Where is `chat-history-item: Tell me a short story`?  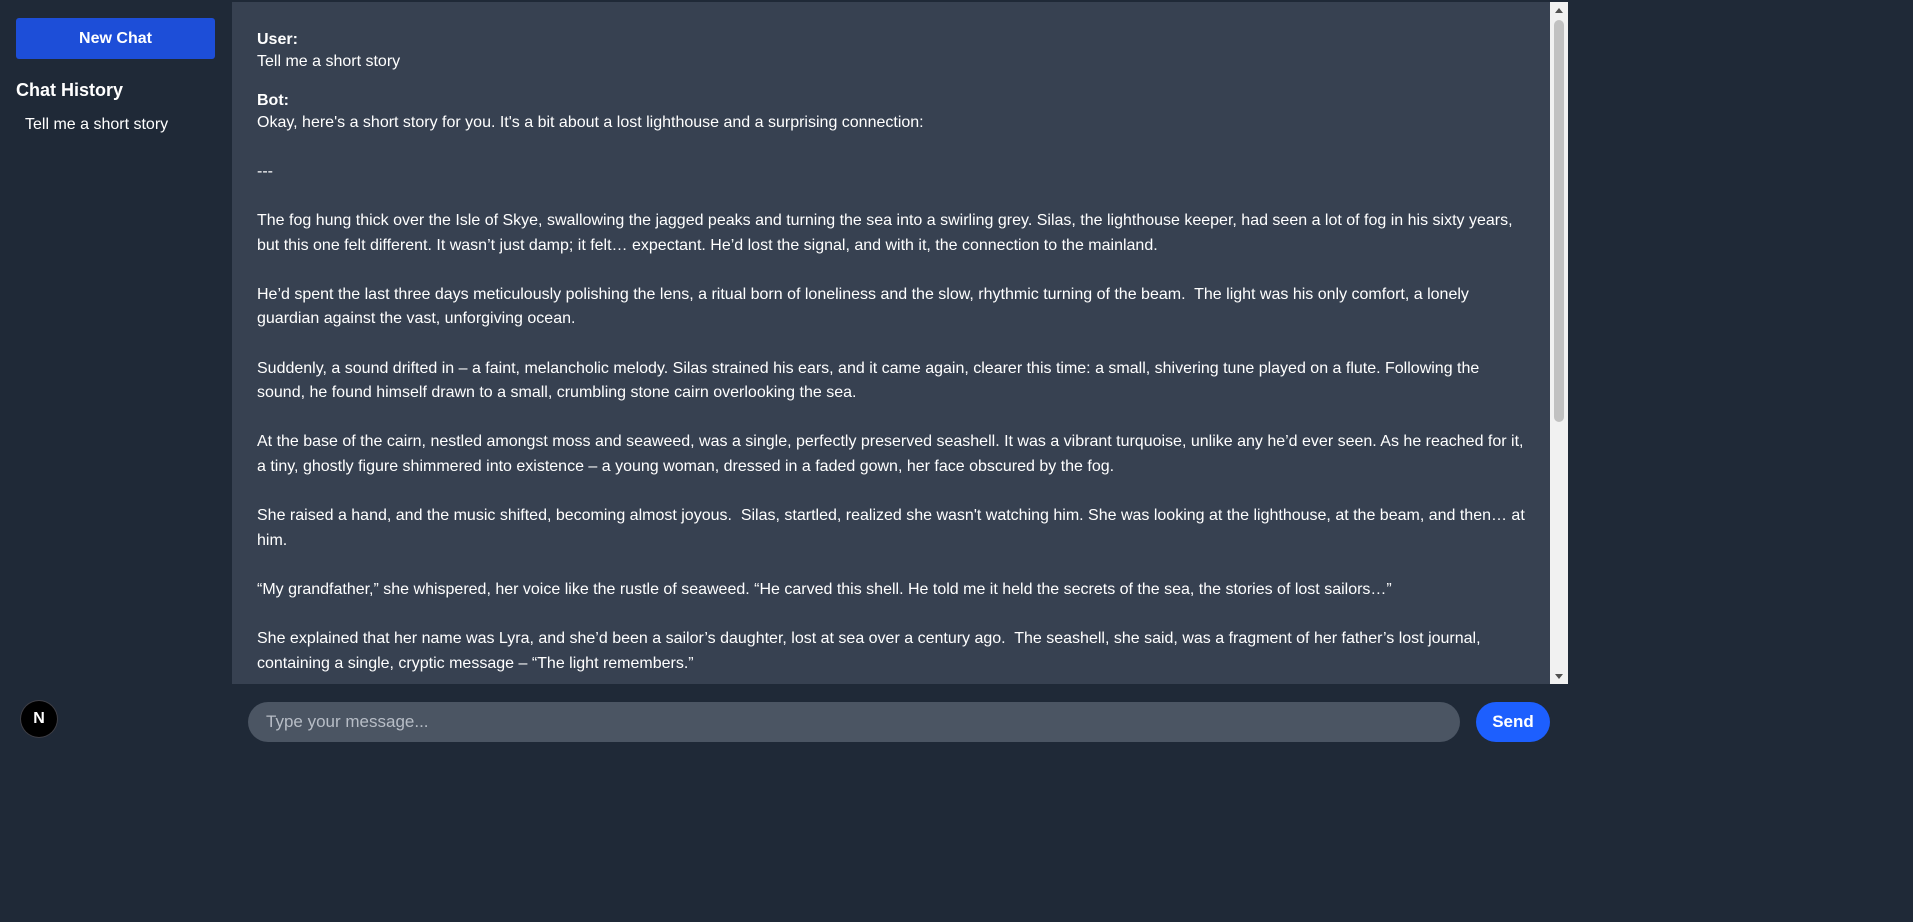
chat-history-item: Tell me a short story is located at coordinates (116, 125).